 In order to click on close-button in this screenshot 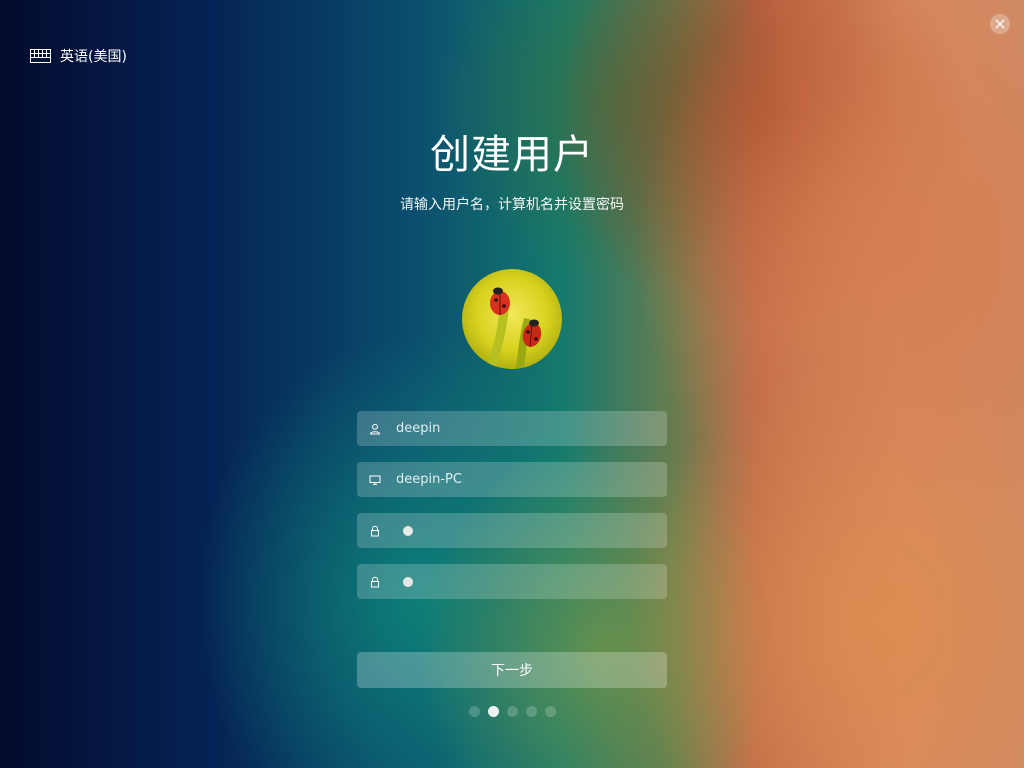, I will do `click(1000, 24)`.